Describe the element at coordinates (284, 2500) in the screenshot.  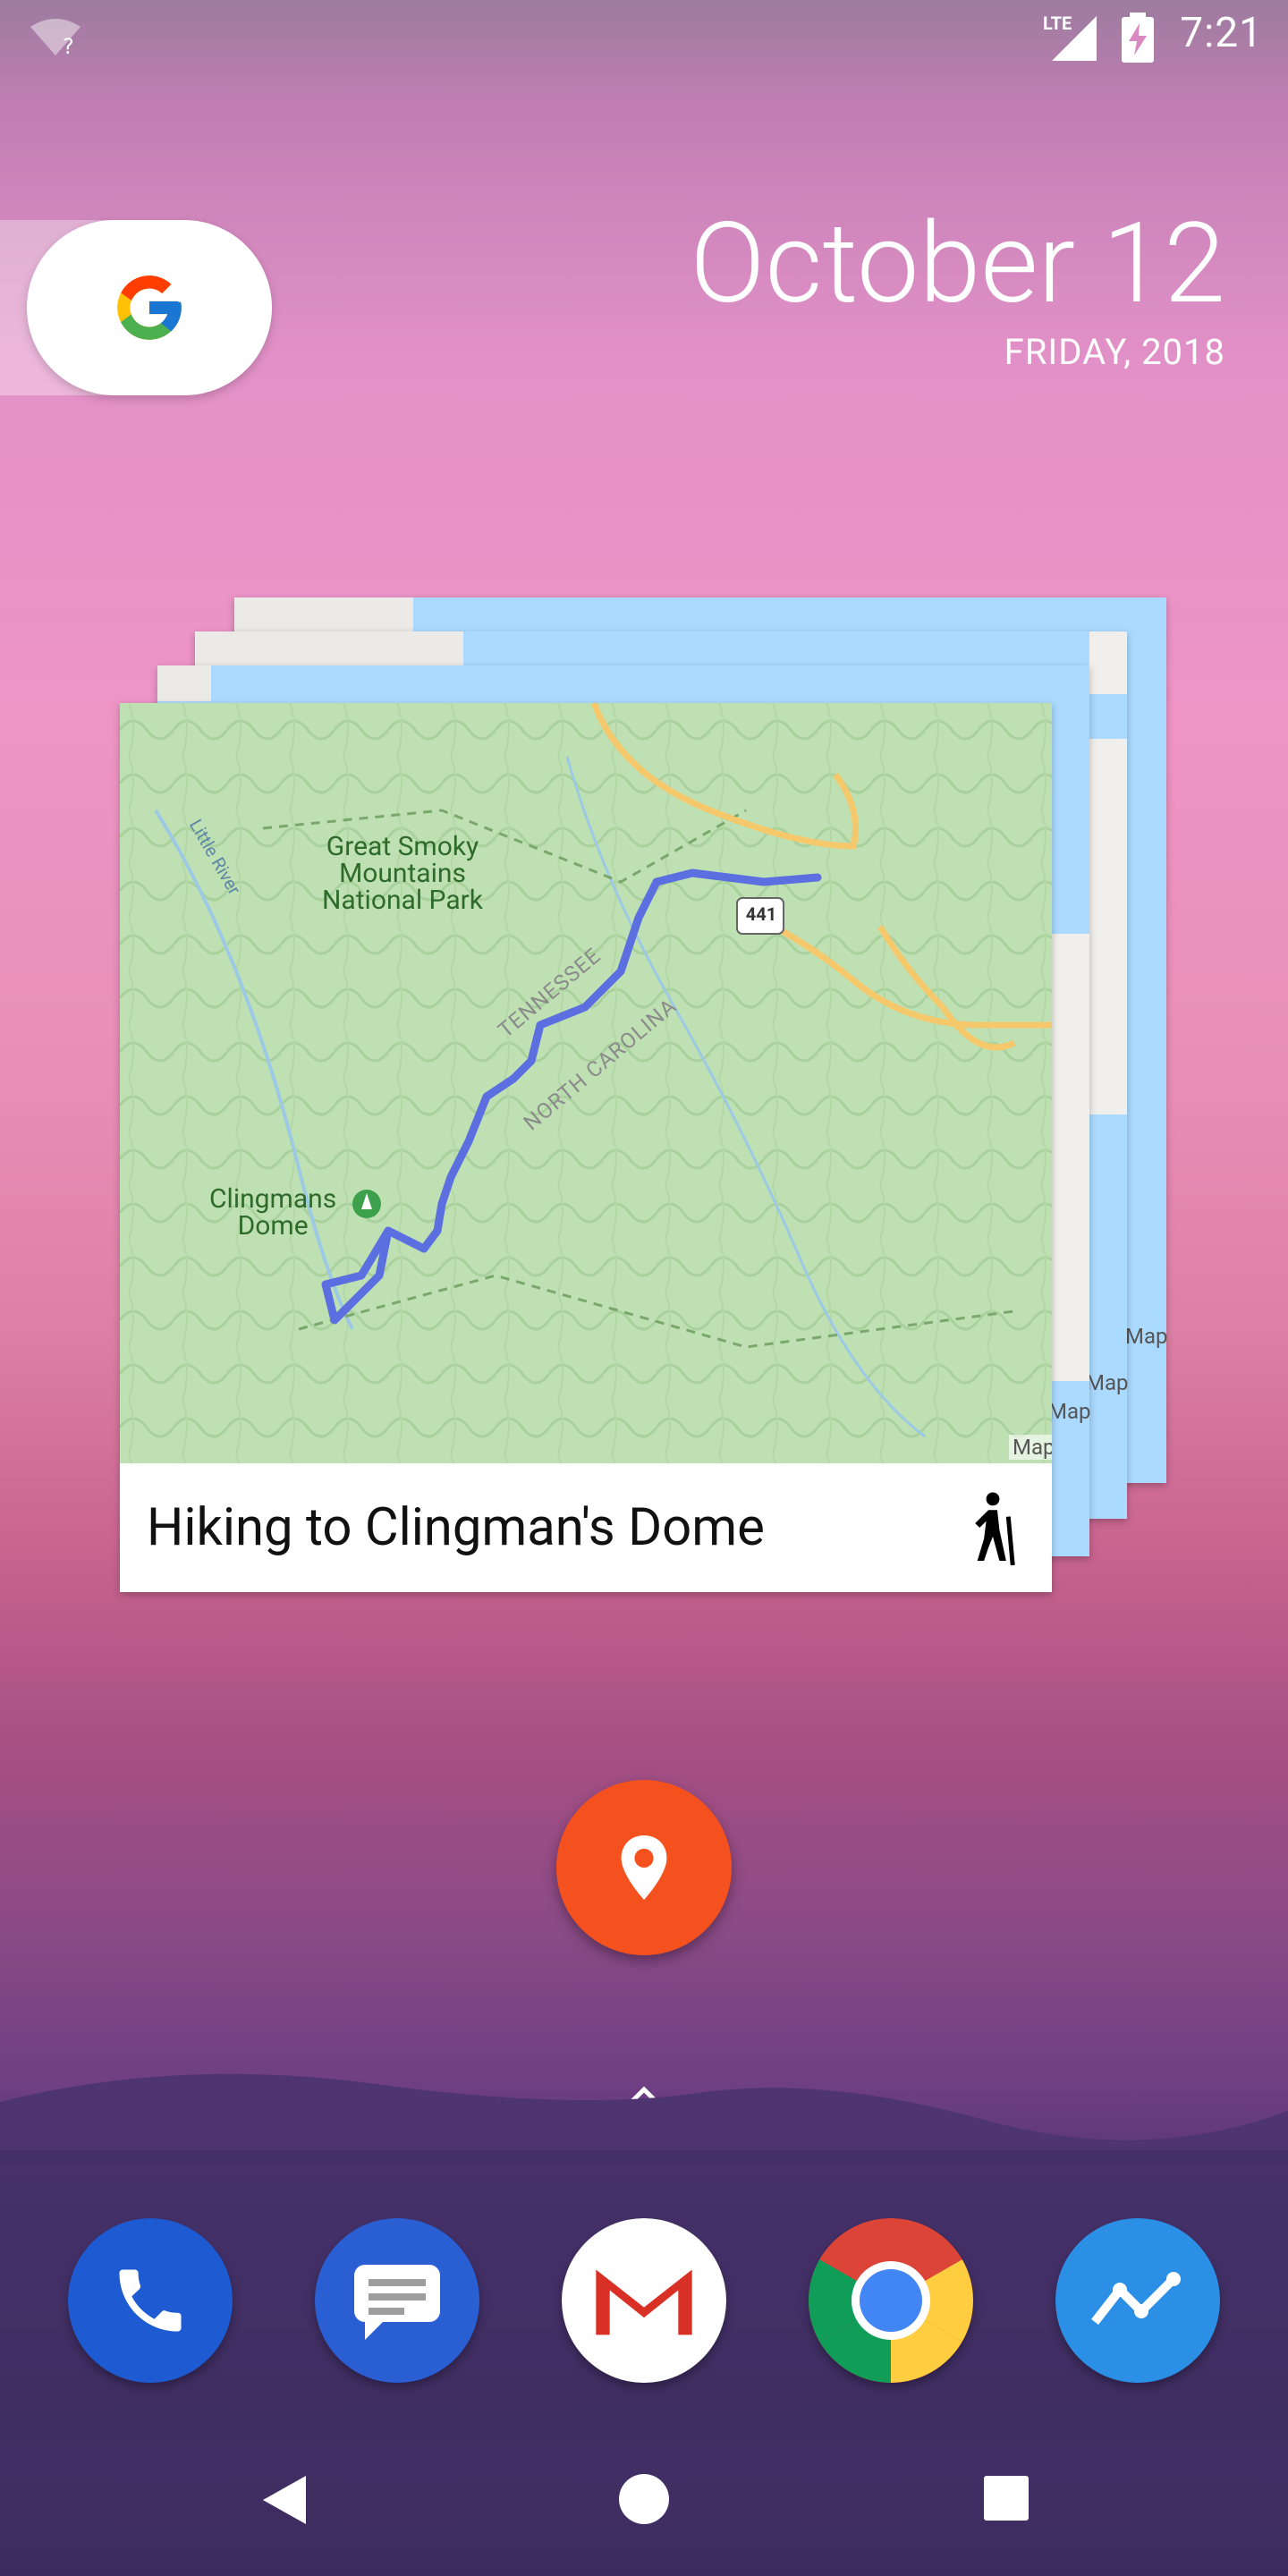
I see `back-icon` at that location.